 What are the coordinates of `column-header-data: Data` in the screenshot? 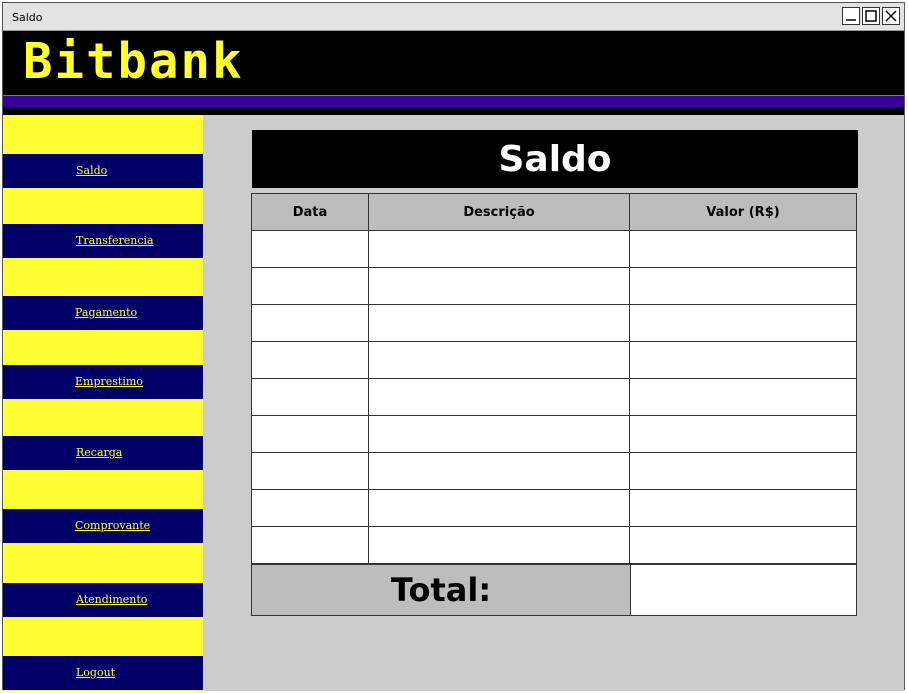 It's located at (310, 212).